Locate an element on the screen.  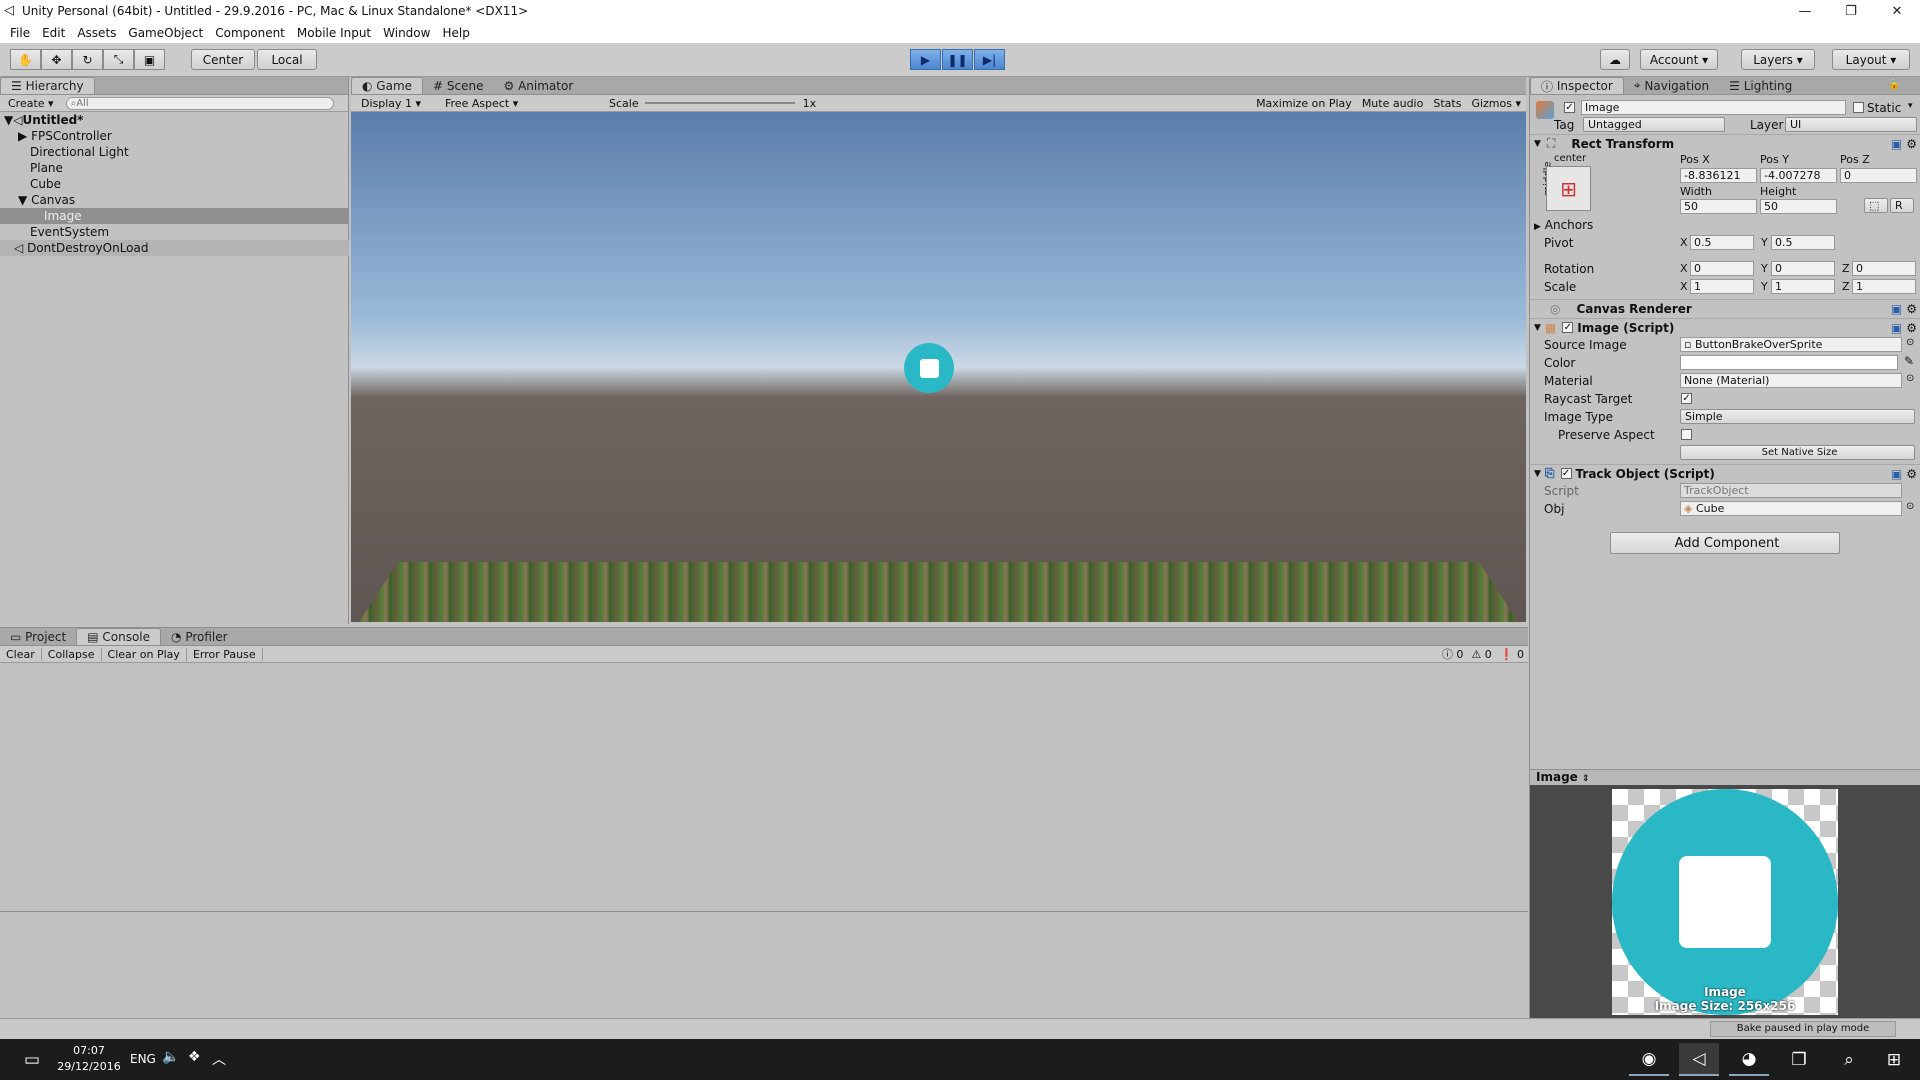
menu-component: Component is located at coordinates (250, 33).